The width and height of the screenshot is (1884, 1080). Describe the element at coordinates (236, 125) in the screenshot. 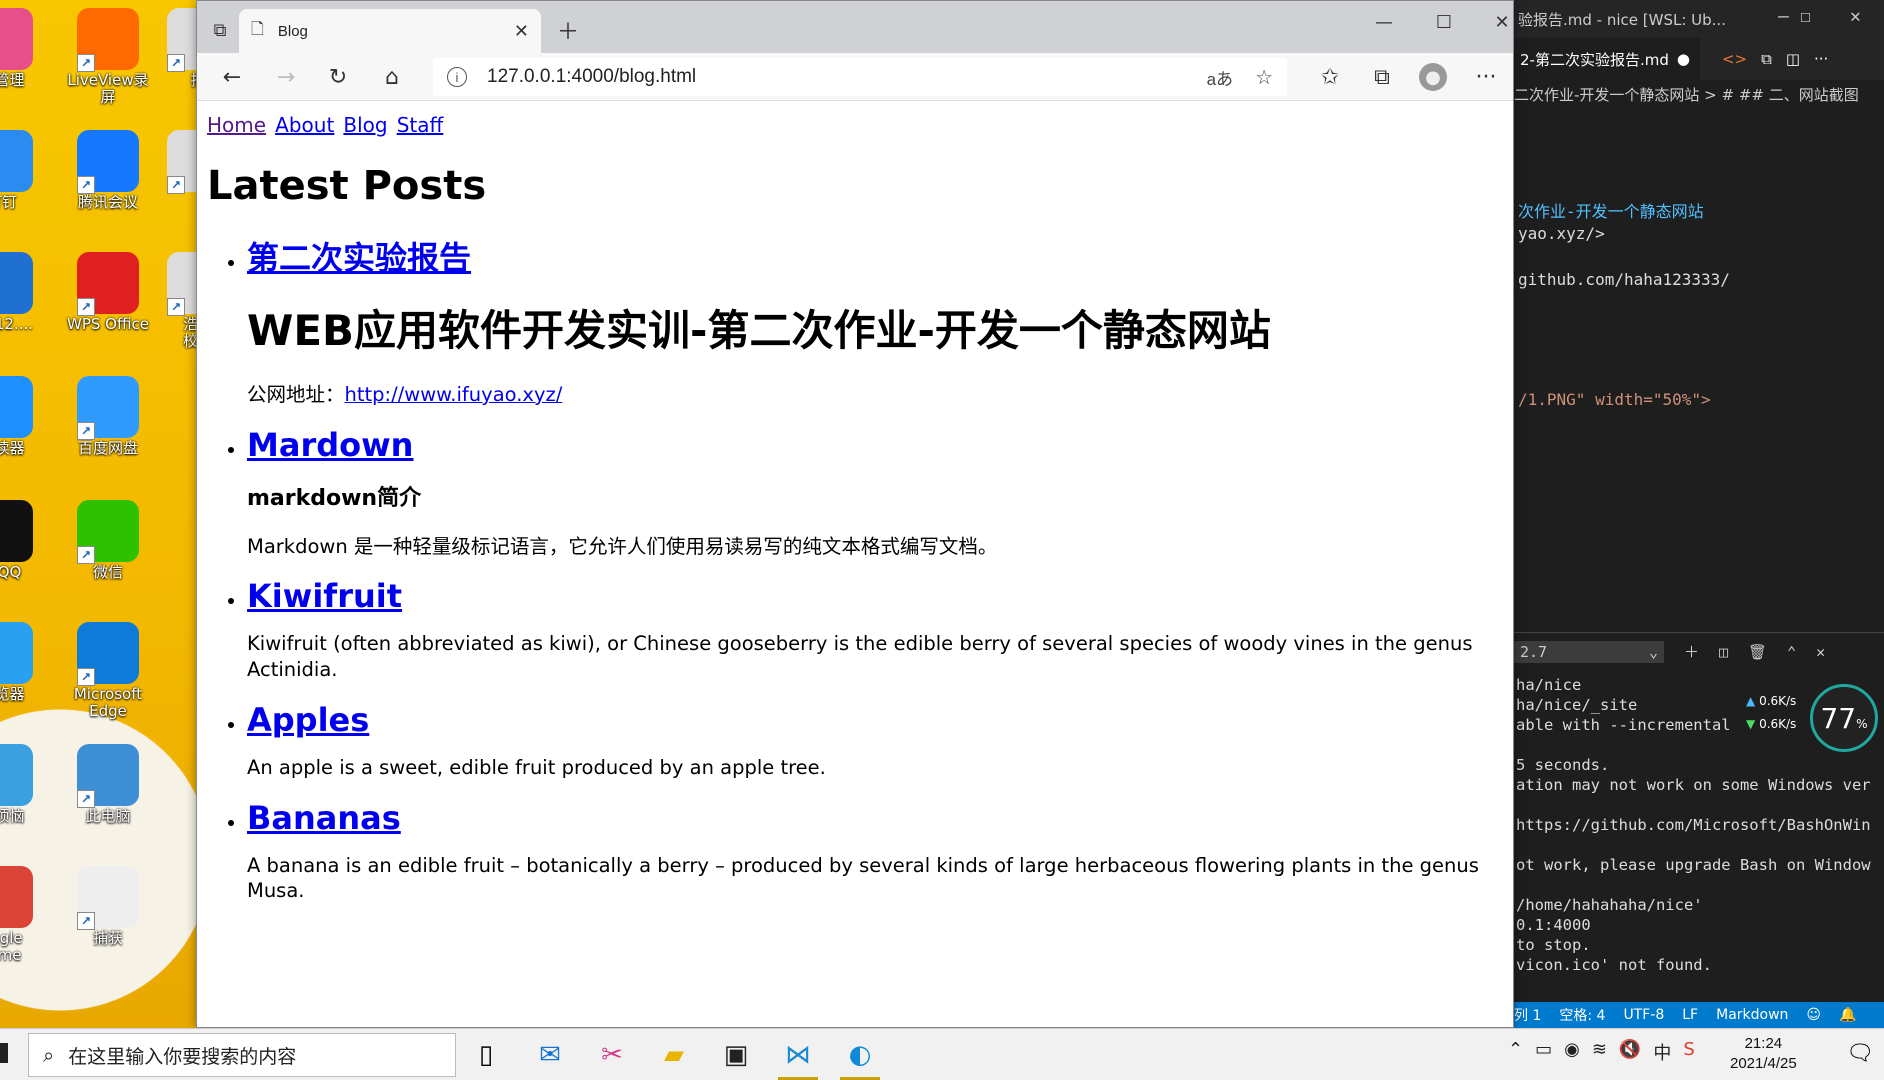

I see `nav-link-home: Home` at that location.